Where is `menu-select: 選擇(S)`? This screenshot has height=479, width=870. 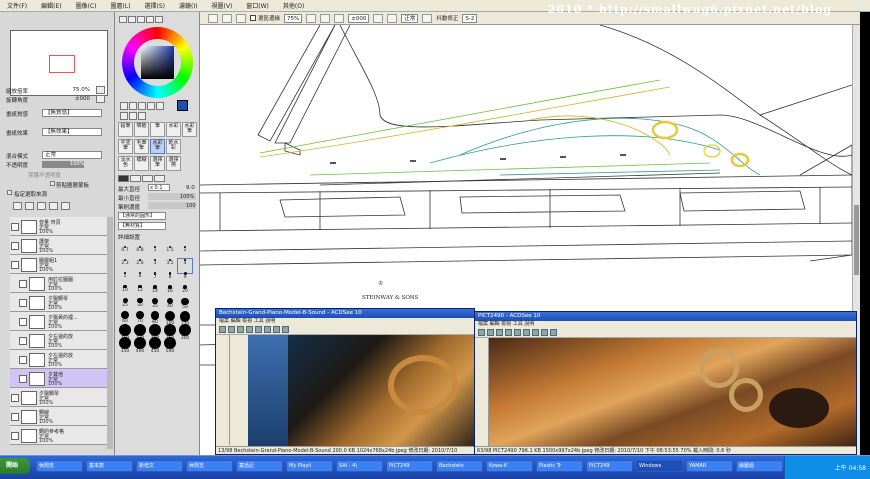
menu-select: 選擇(S) is located at coordinates (155, 5).